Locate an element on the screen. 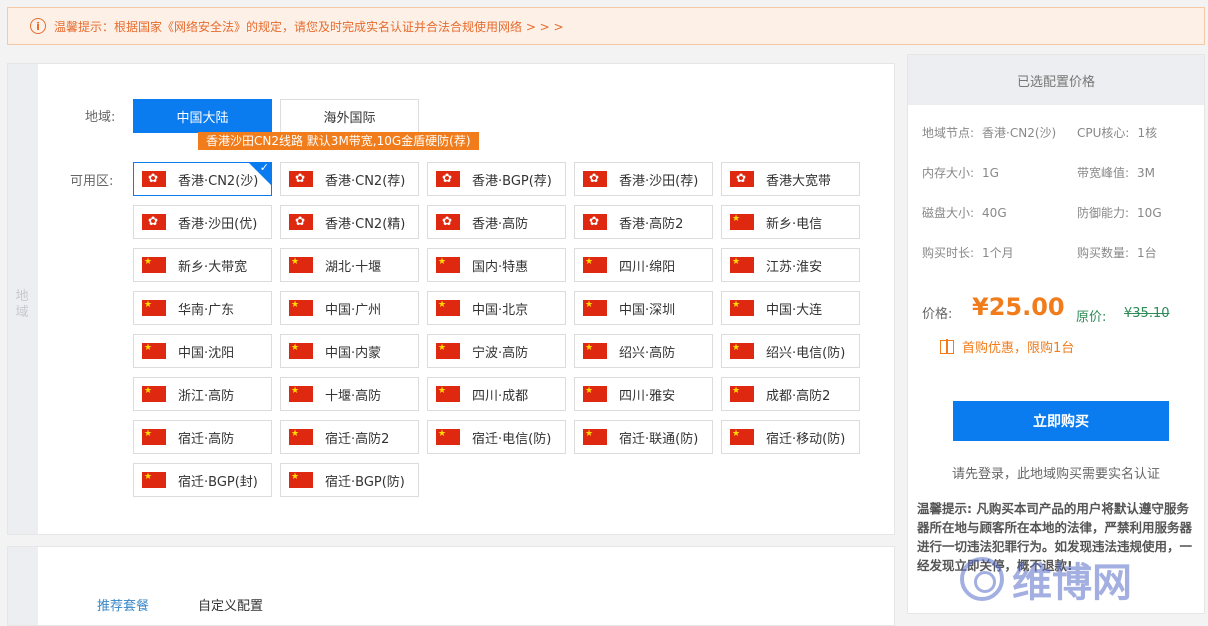 The width and height of the screenshot is (1208, 626). zone-option-label: 湖北·十堰 is located at coordinates (353, 267).